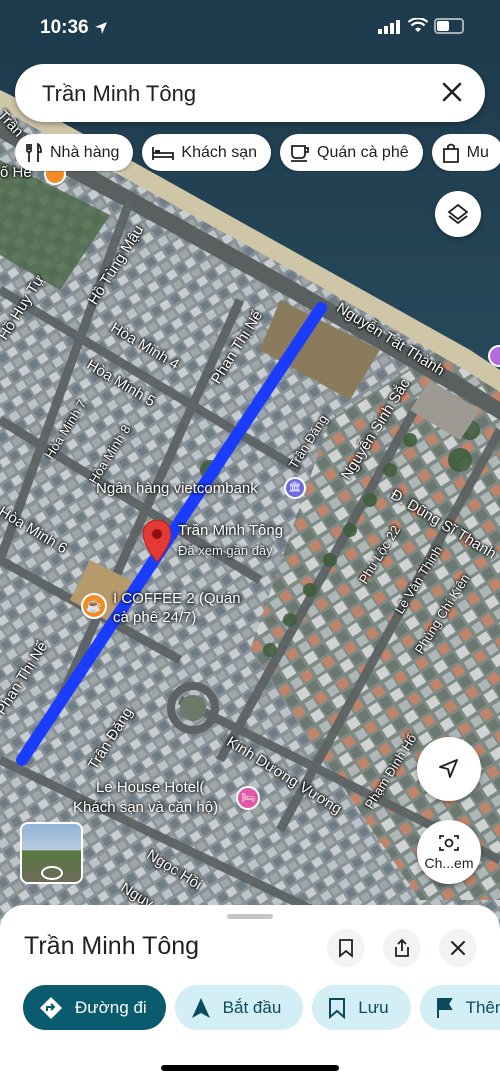  I want to click on chip-coffee: Quán cà phê, so click(351, 152).